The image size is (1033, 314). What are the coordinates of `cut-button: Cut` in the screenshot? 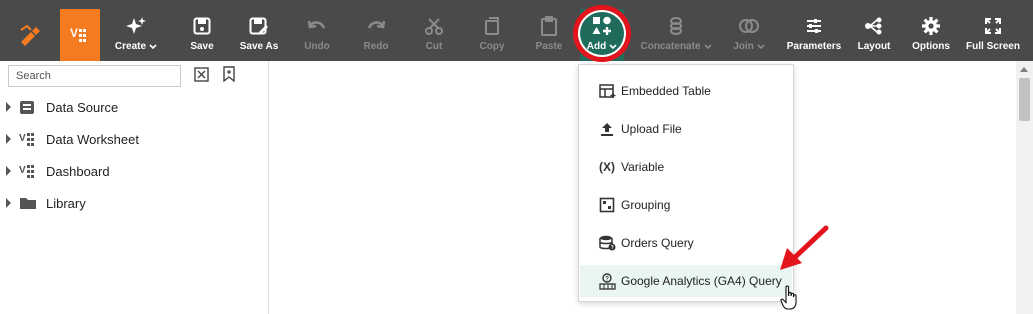 It's located at (434, 35).